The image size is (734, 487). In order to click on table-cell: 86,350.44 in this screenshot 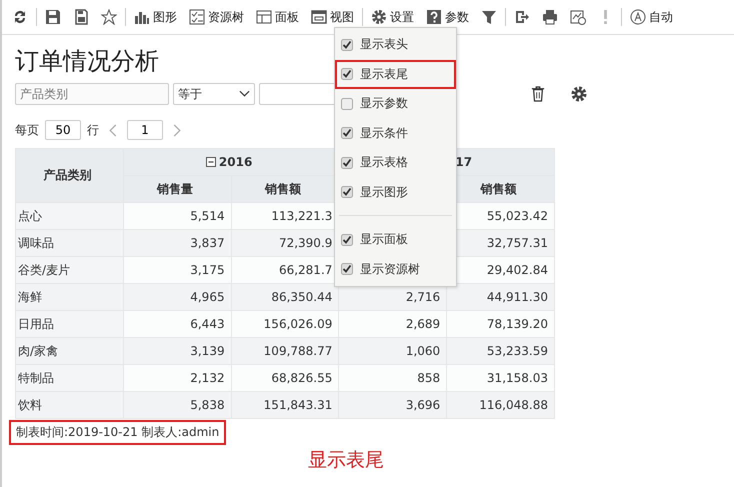, I will do `click(285, 297)`.